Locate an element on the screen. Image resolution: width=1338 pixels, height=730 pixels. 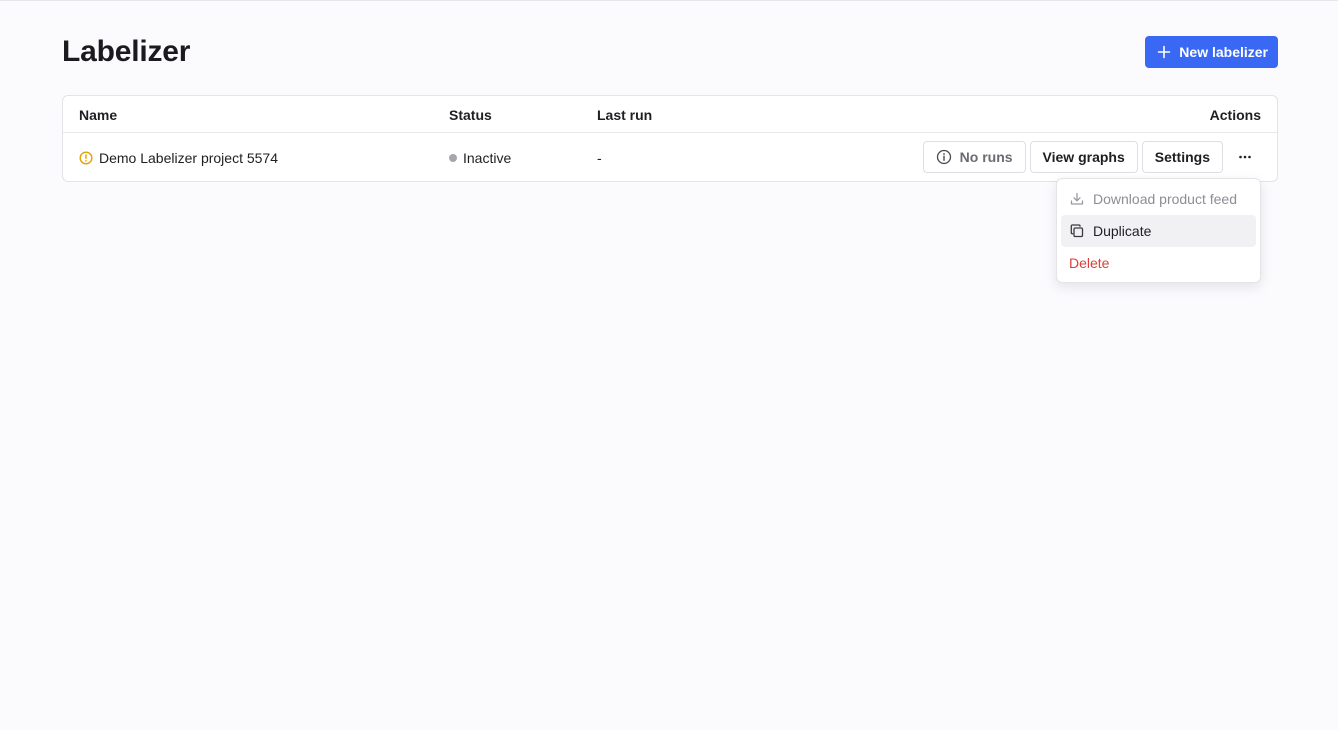
new-labelizer-label: New labelizer is located at coordinates (1223, 52).